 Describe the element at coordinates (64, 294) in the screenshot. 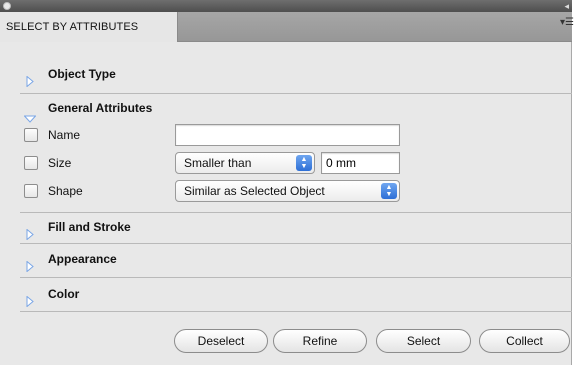

I see `section-label: Color` at that location.